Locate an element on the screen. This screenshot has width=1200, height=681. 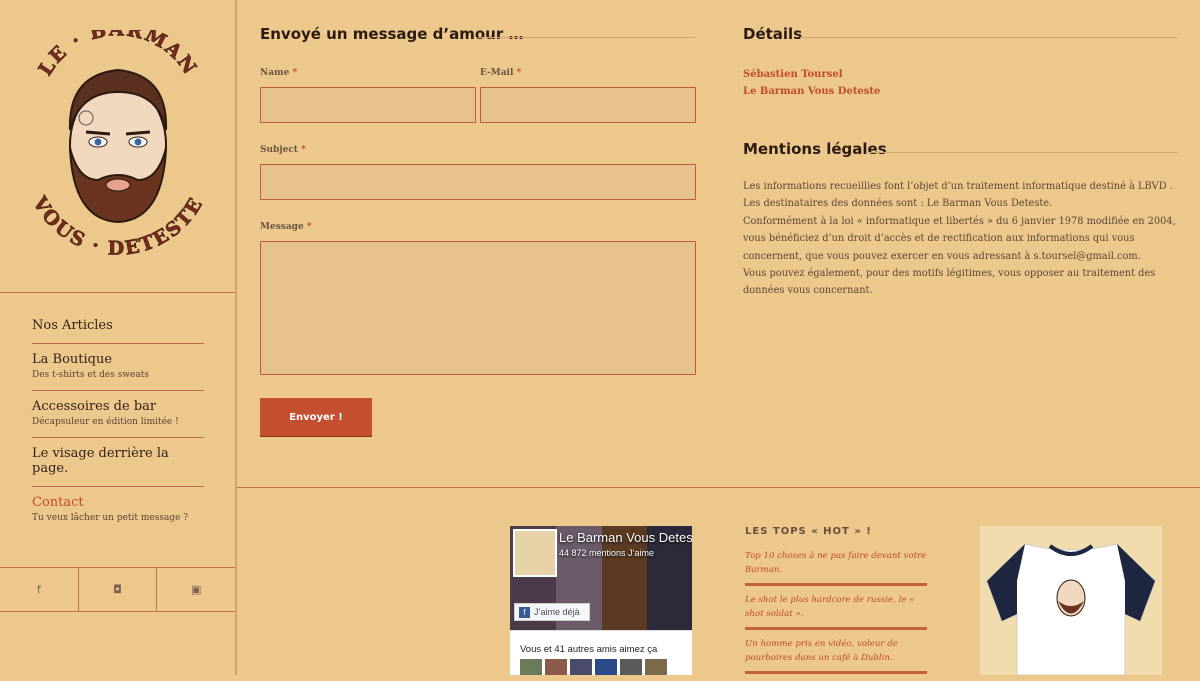
facebook-page-avatar is located at coordinates (535, 553).